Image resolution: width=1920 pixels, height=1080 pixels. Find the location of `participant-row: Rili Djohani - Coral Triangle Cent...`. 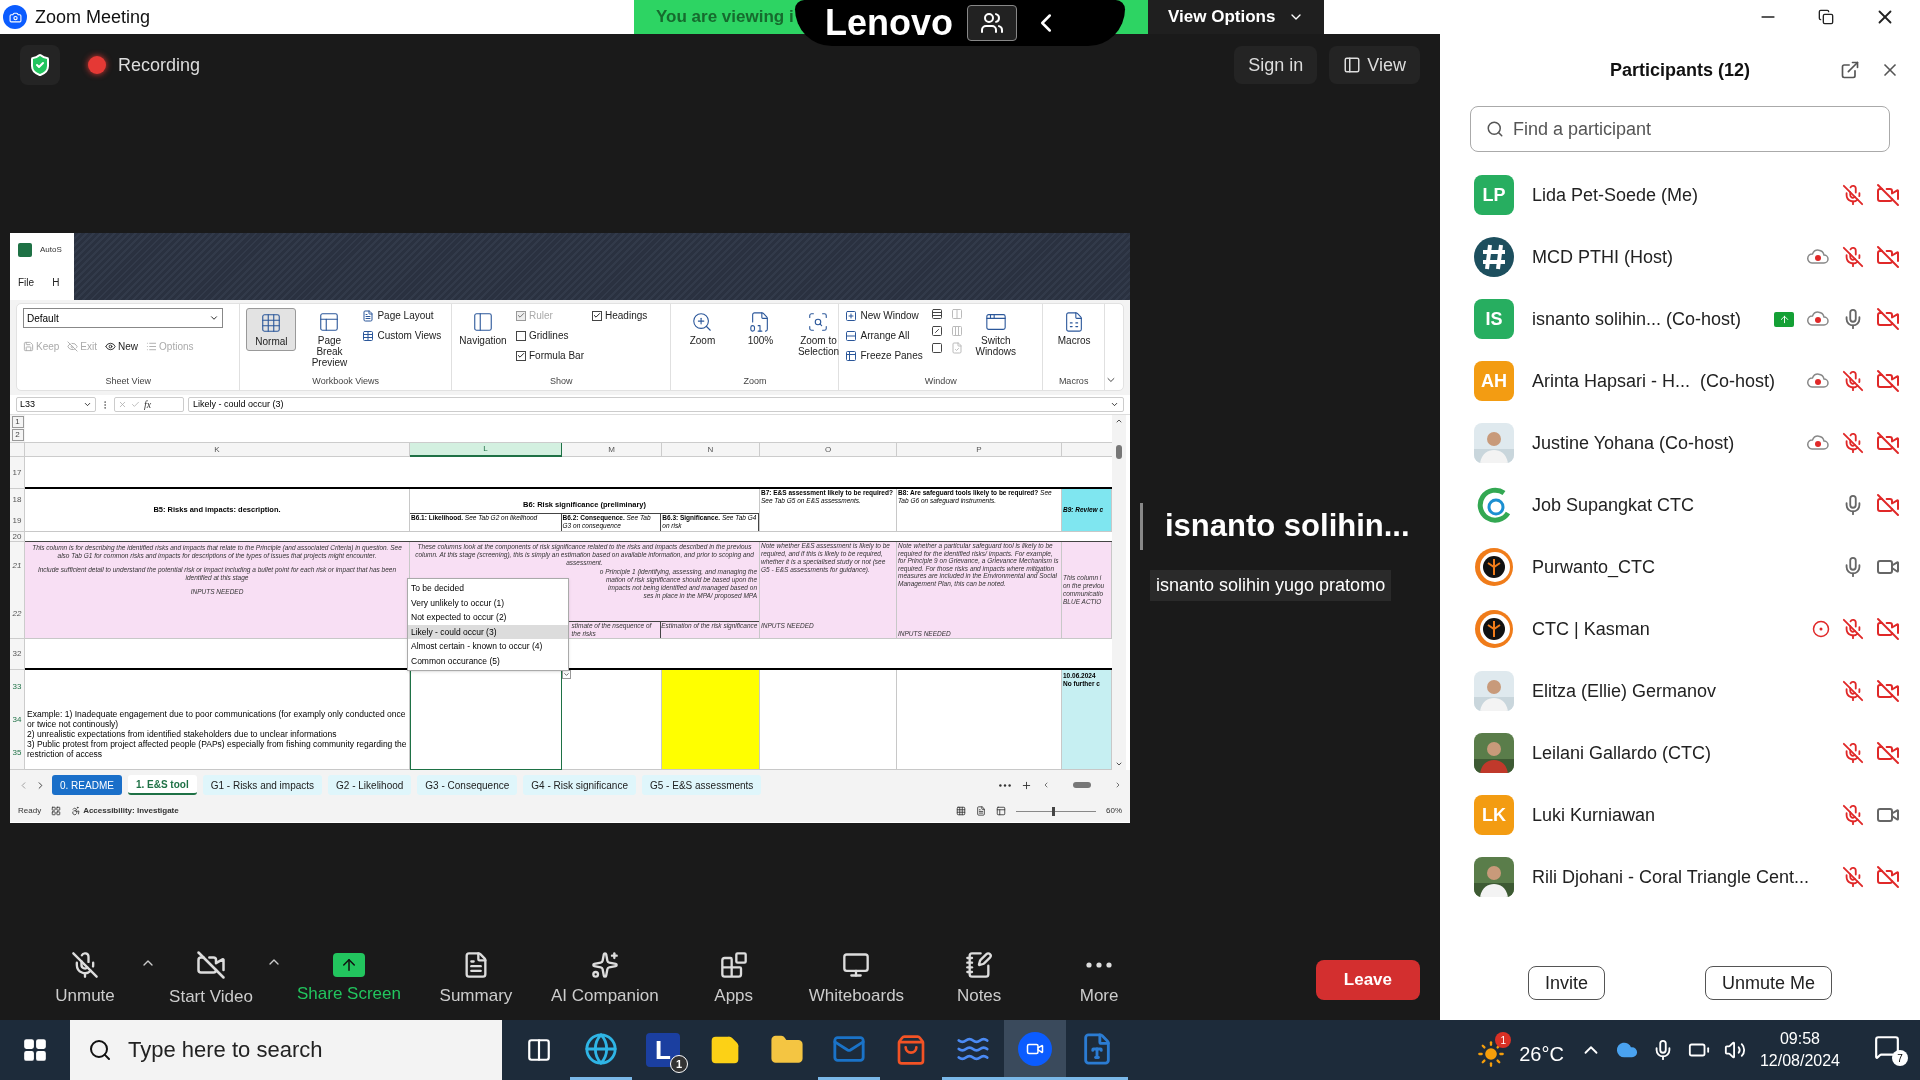

participant-row: Rili Djohani - Coral Triangle Cent... is located at coordinates (1680, 877).